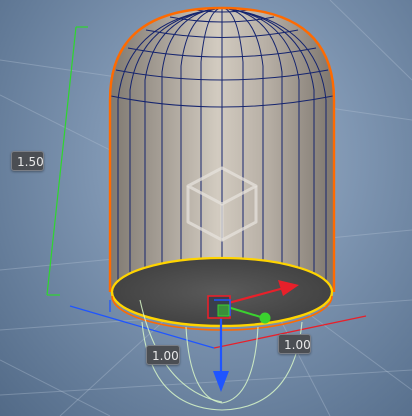  Describe the element at coordinates (27, 161) in the screenshot. I see `height-dimension-label: 1.50` at that location.